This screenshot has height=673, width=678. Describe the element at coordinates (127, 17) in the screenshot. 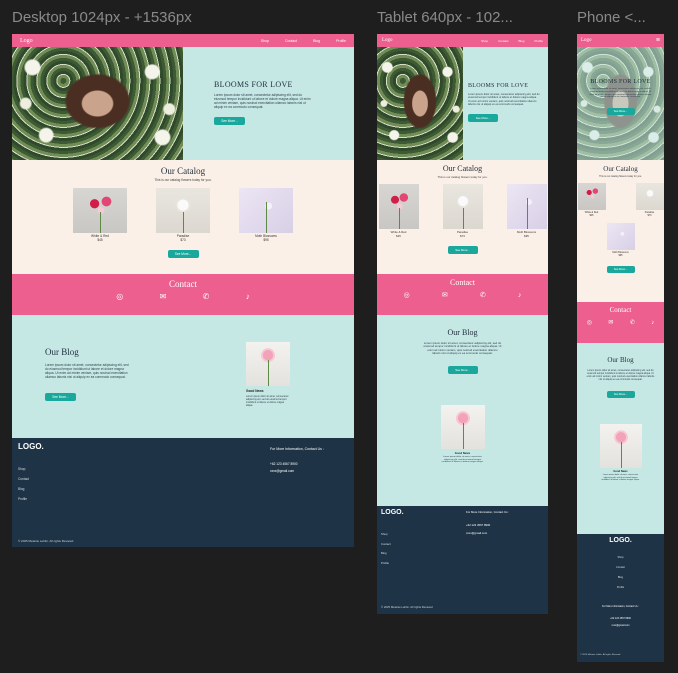

I see `desktop-frame-label: Desktop 1024px - +1536px` at that location.